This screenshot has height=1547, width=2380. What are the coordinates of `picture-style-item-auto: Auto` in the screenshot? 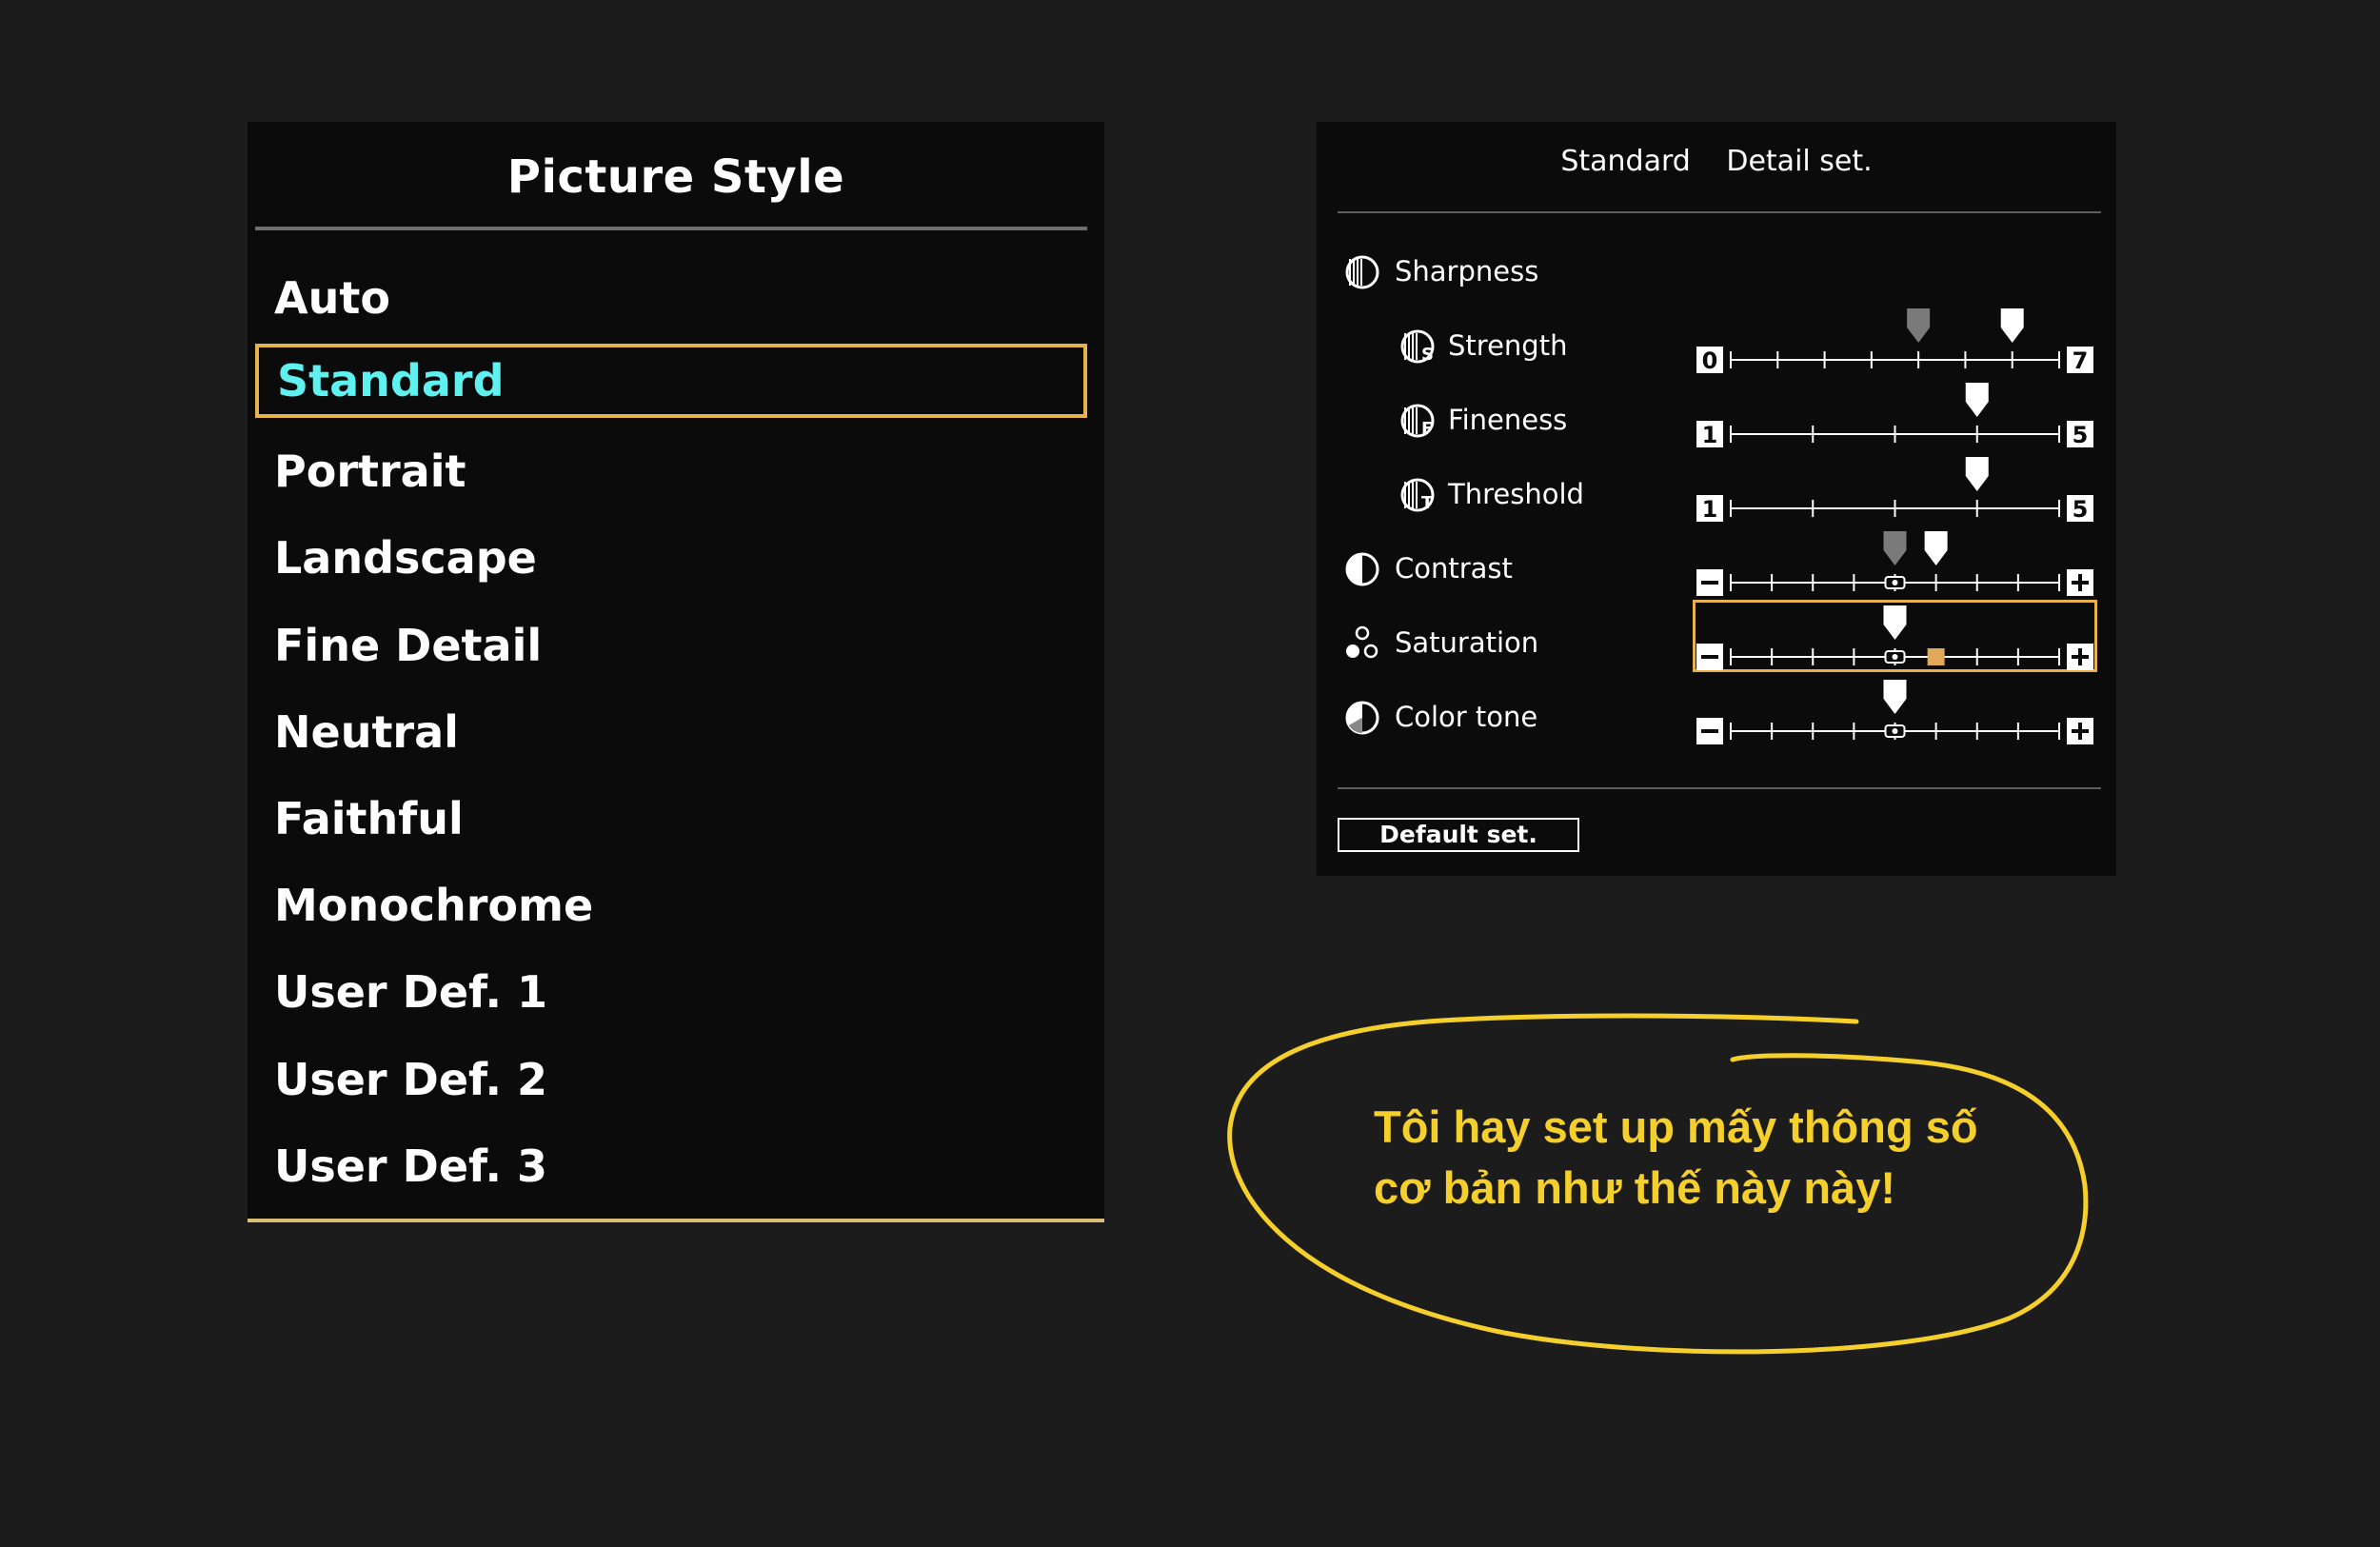 It's located at (676, 298).